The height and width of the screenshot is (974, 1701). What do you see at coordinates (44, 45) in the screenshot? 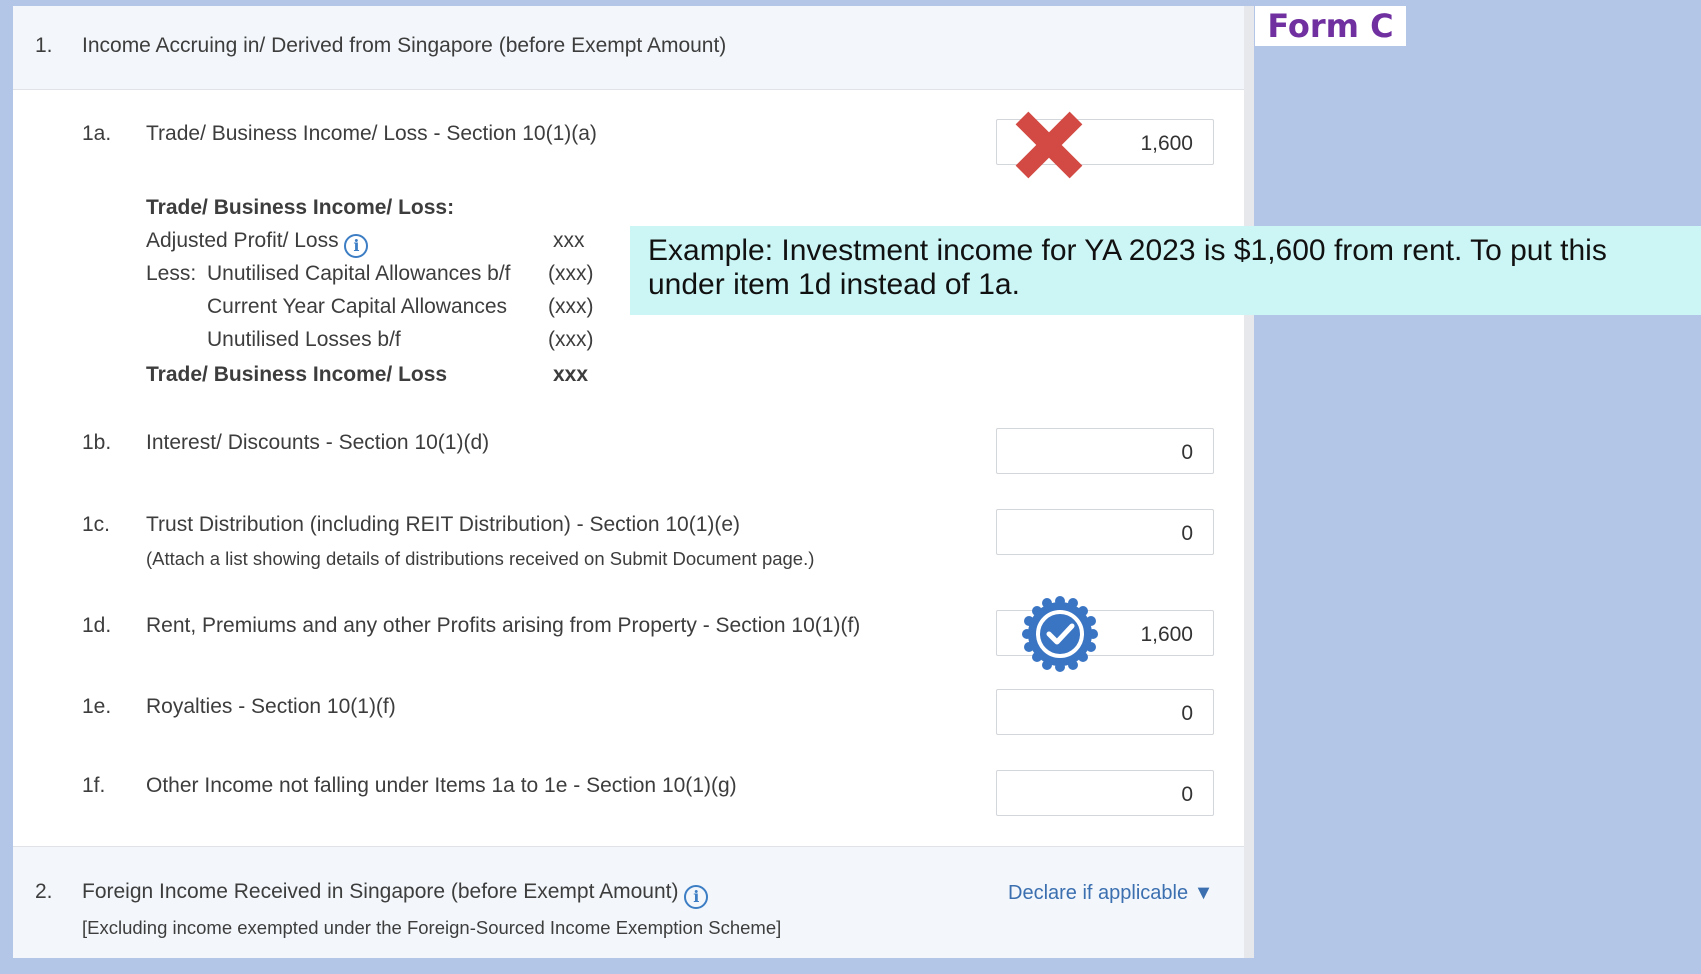
I see `section-1-number: 1.` at bounding box center [44, 45].